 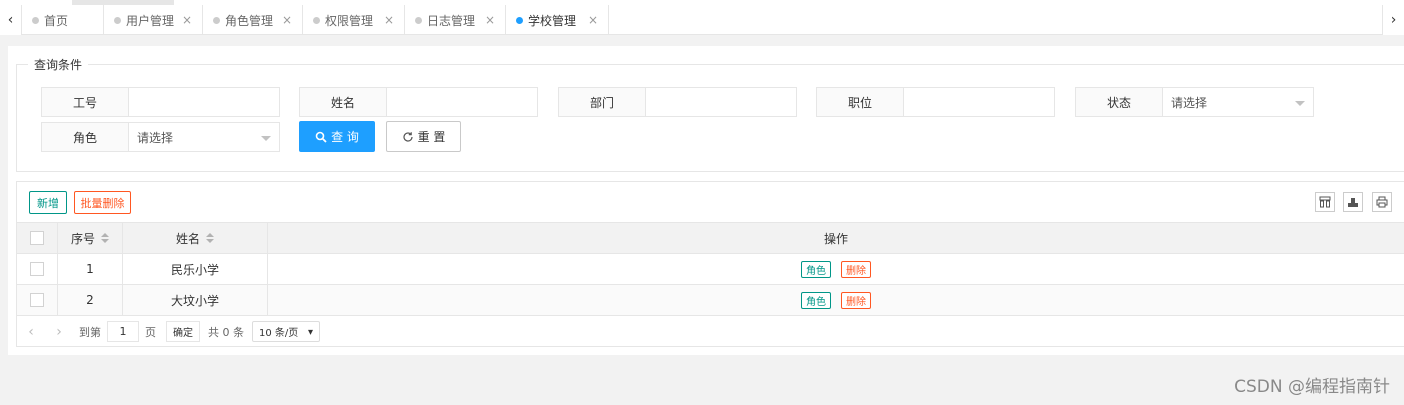 I want to click on dept-input, so click(x=721, y=102).